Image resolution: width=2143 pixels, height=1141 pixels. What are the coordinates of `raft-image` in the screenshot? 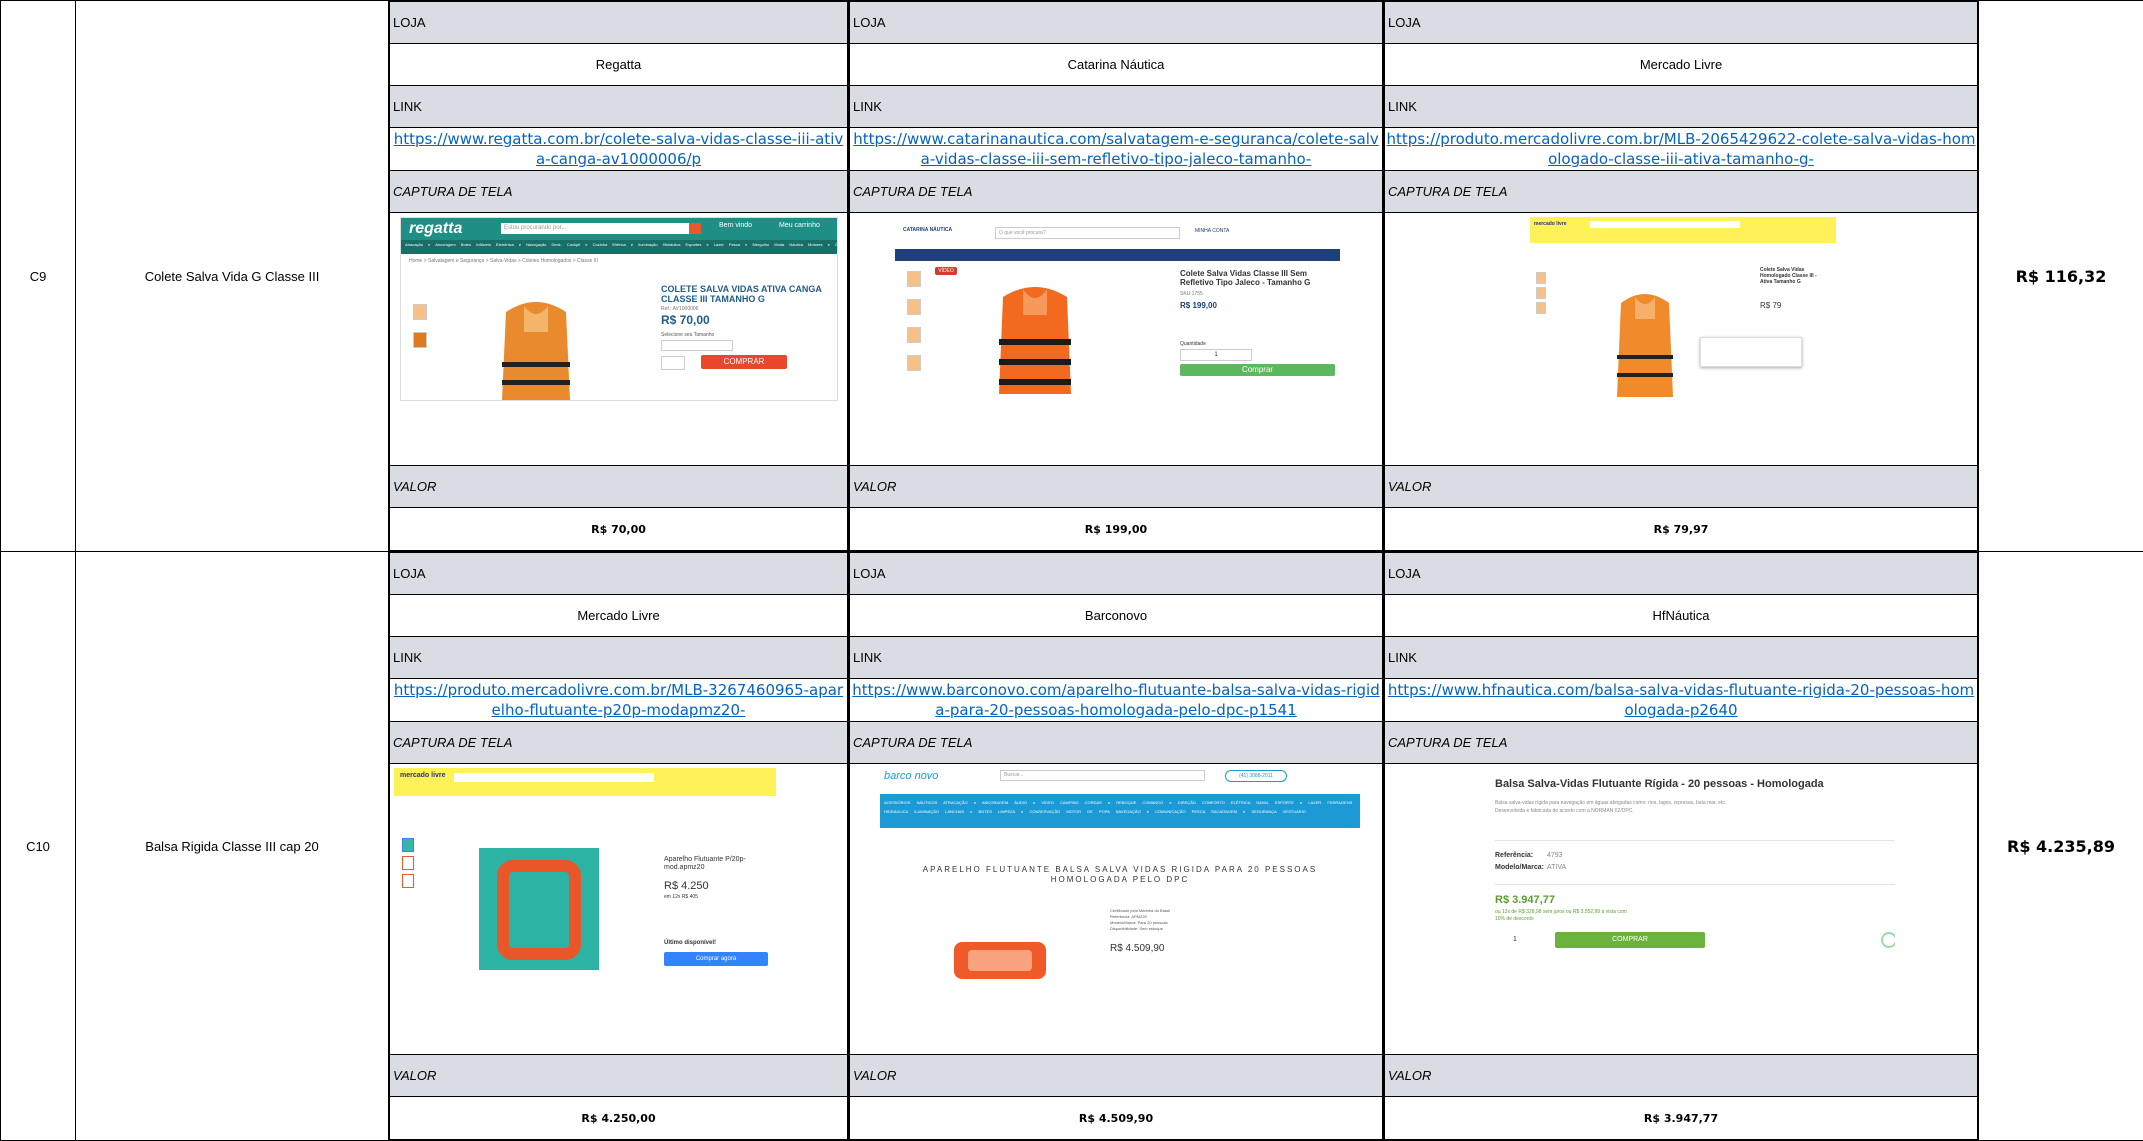 It's located at (539, 909).